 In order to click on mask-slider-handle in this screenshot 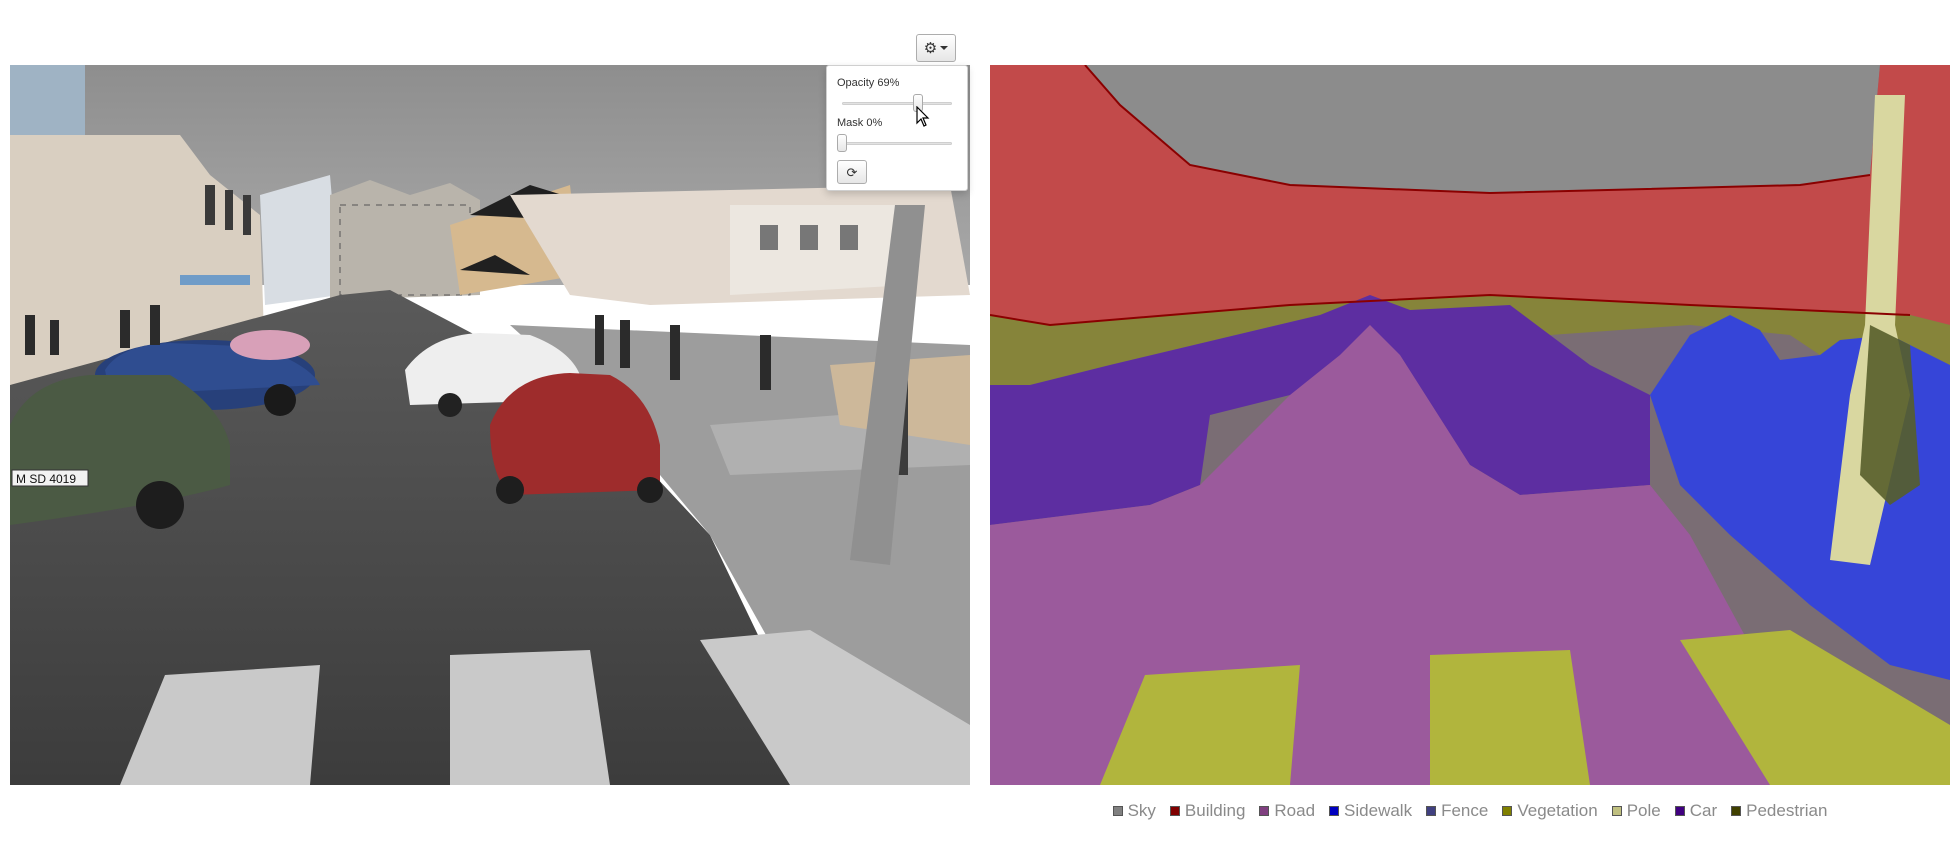, I will do `click(842, 143)`.